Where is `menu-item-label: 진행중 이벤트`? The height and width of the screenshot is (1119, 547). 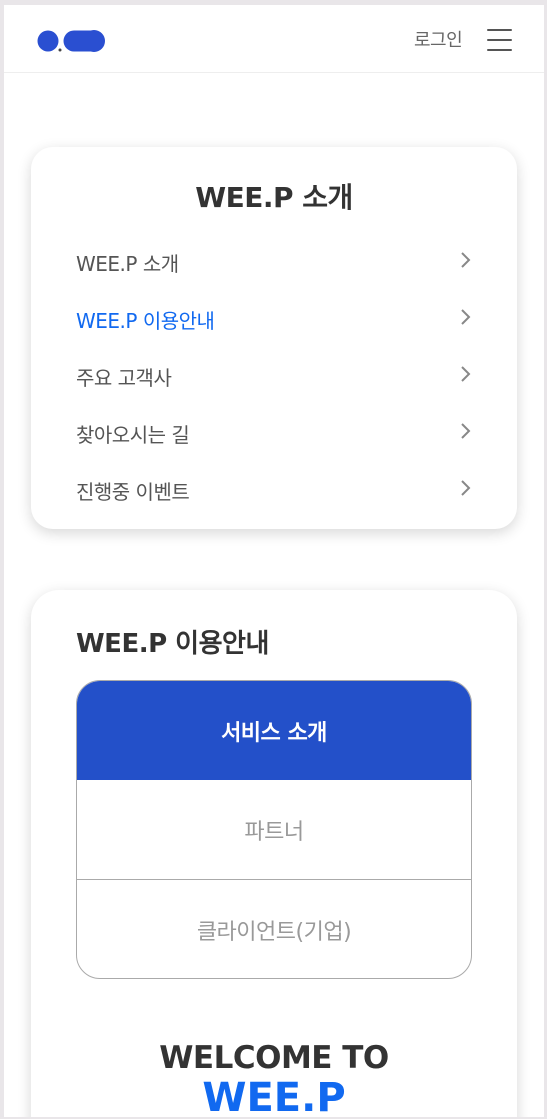 menu-item-label: 진행중 이벤트 is located at coordinates (133, 492).